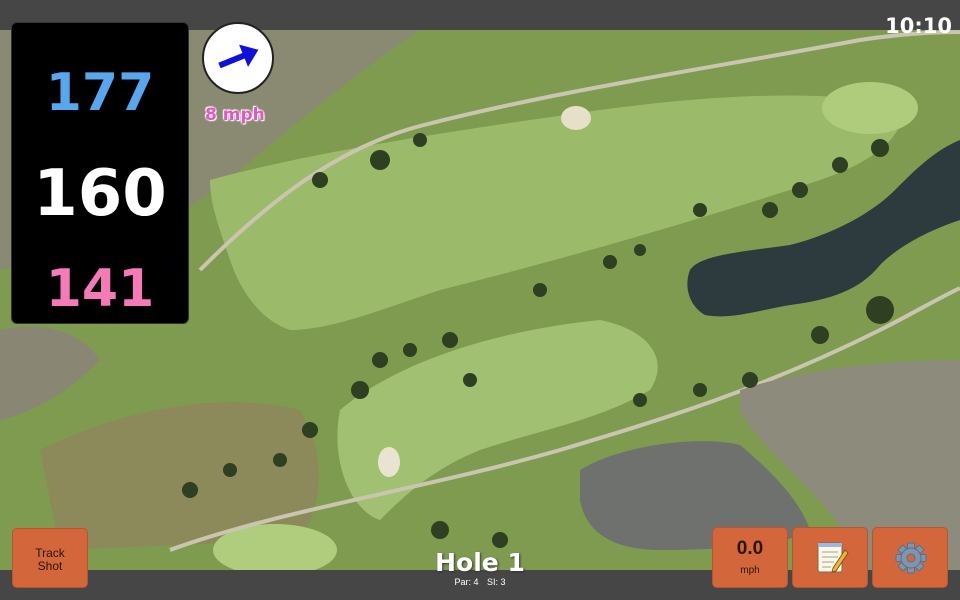  I want to click on wind-direction-dial, so click(238, 58).